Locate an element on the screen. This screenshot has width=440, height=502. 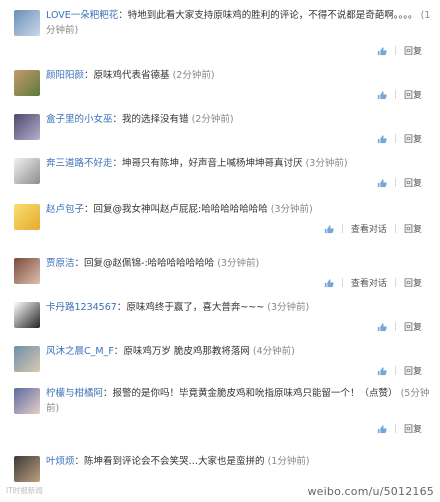
comment-text: 颜阳阳颜：原味鸡代表省德基 (2分钟前) is located at coordinates (239, 75).